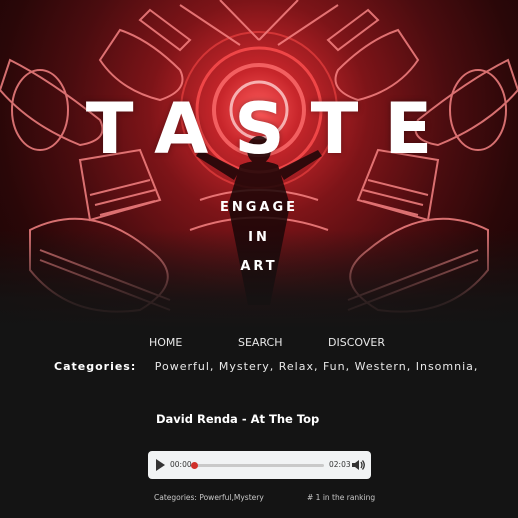  Describe the element at coordinates (259, 207) in the screenshot. I see `tagline-line-1: ENGAGE` at that location.